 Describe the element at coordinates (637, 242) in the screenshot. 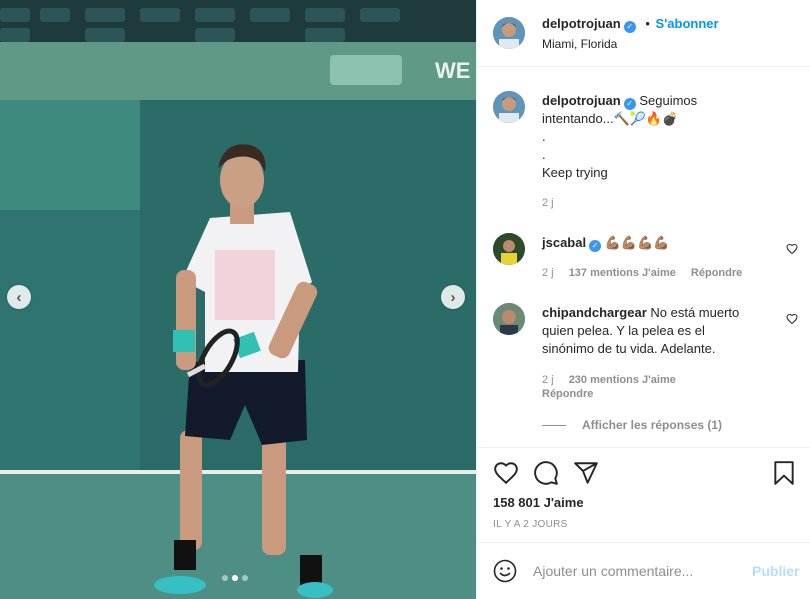

I see `comment-body: 💪🏽💪🏽💪🏽💪🏽` at that location.